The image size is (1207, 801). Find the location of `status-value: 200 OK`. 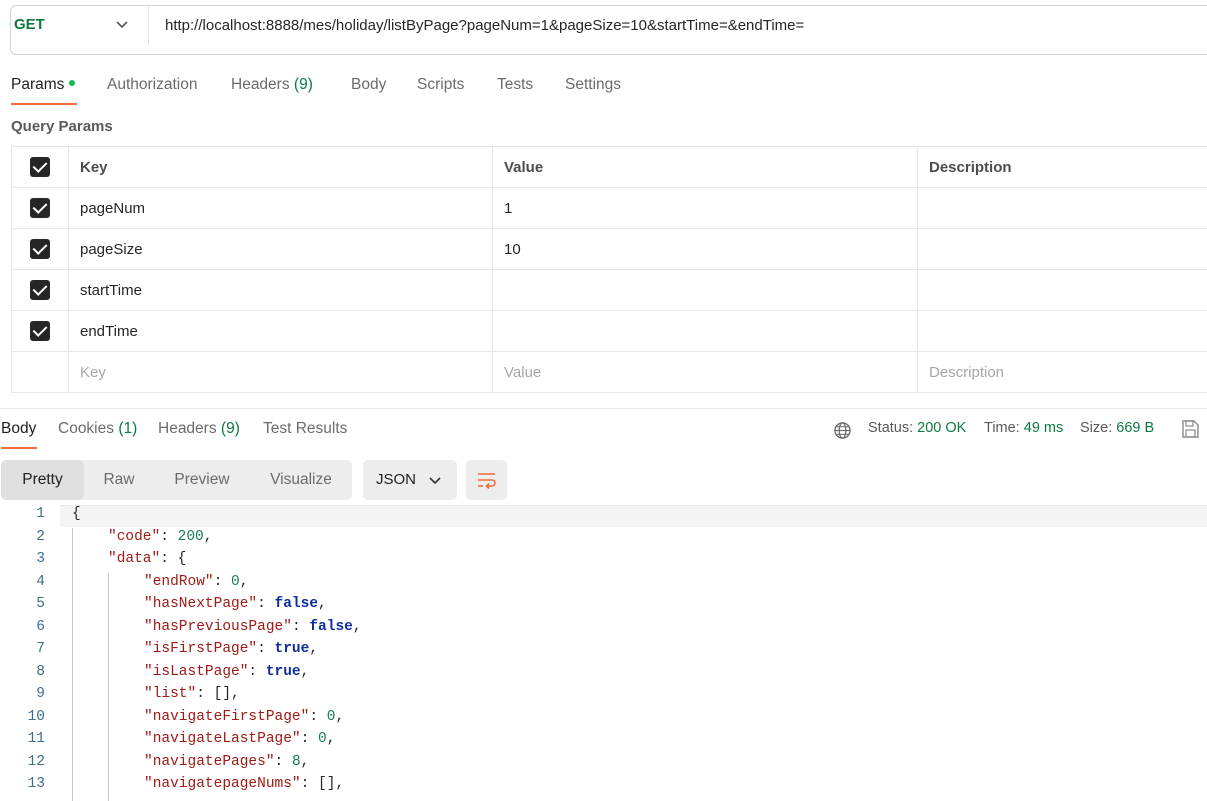

status-value: 200 OK is located at coordinates (942, 428).